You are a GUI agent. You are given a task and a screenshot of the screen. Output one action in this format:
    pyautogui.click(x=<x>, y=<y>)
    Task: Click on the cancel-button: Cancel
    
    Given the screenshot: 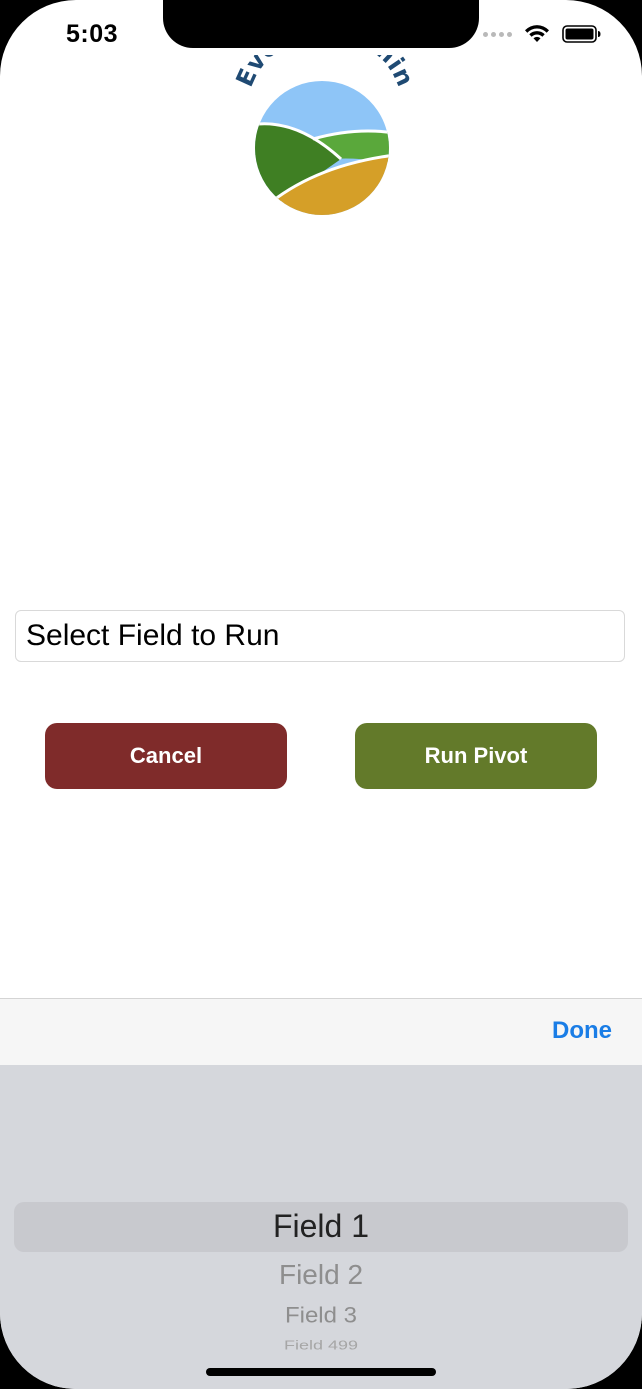 What is the action you would take?
    pyautogui.click(x=166, y=756)
    